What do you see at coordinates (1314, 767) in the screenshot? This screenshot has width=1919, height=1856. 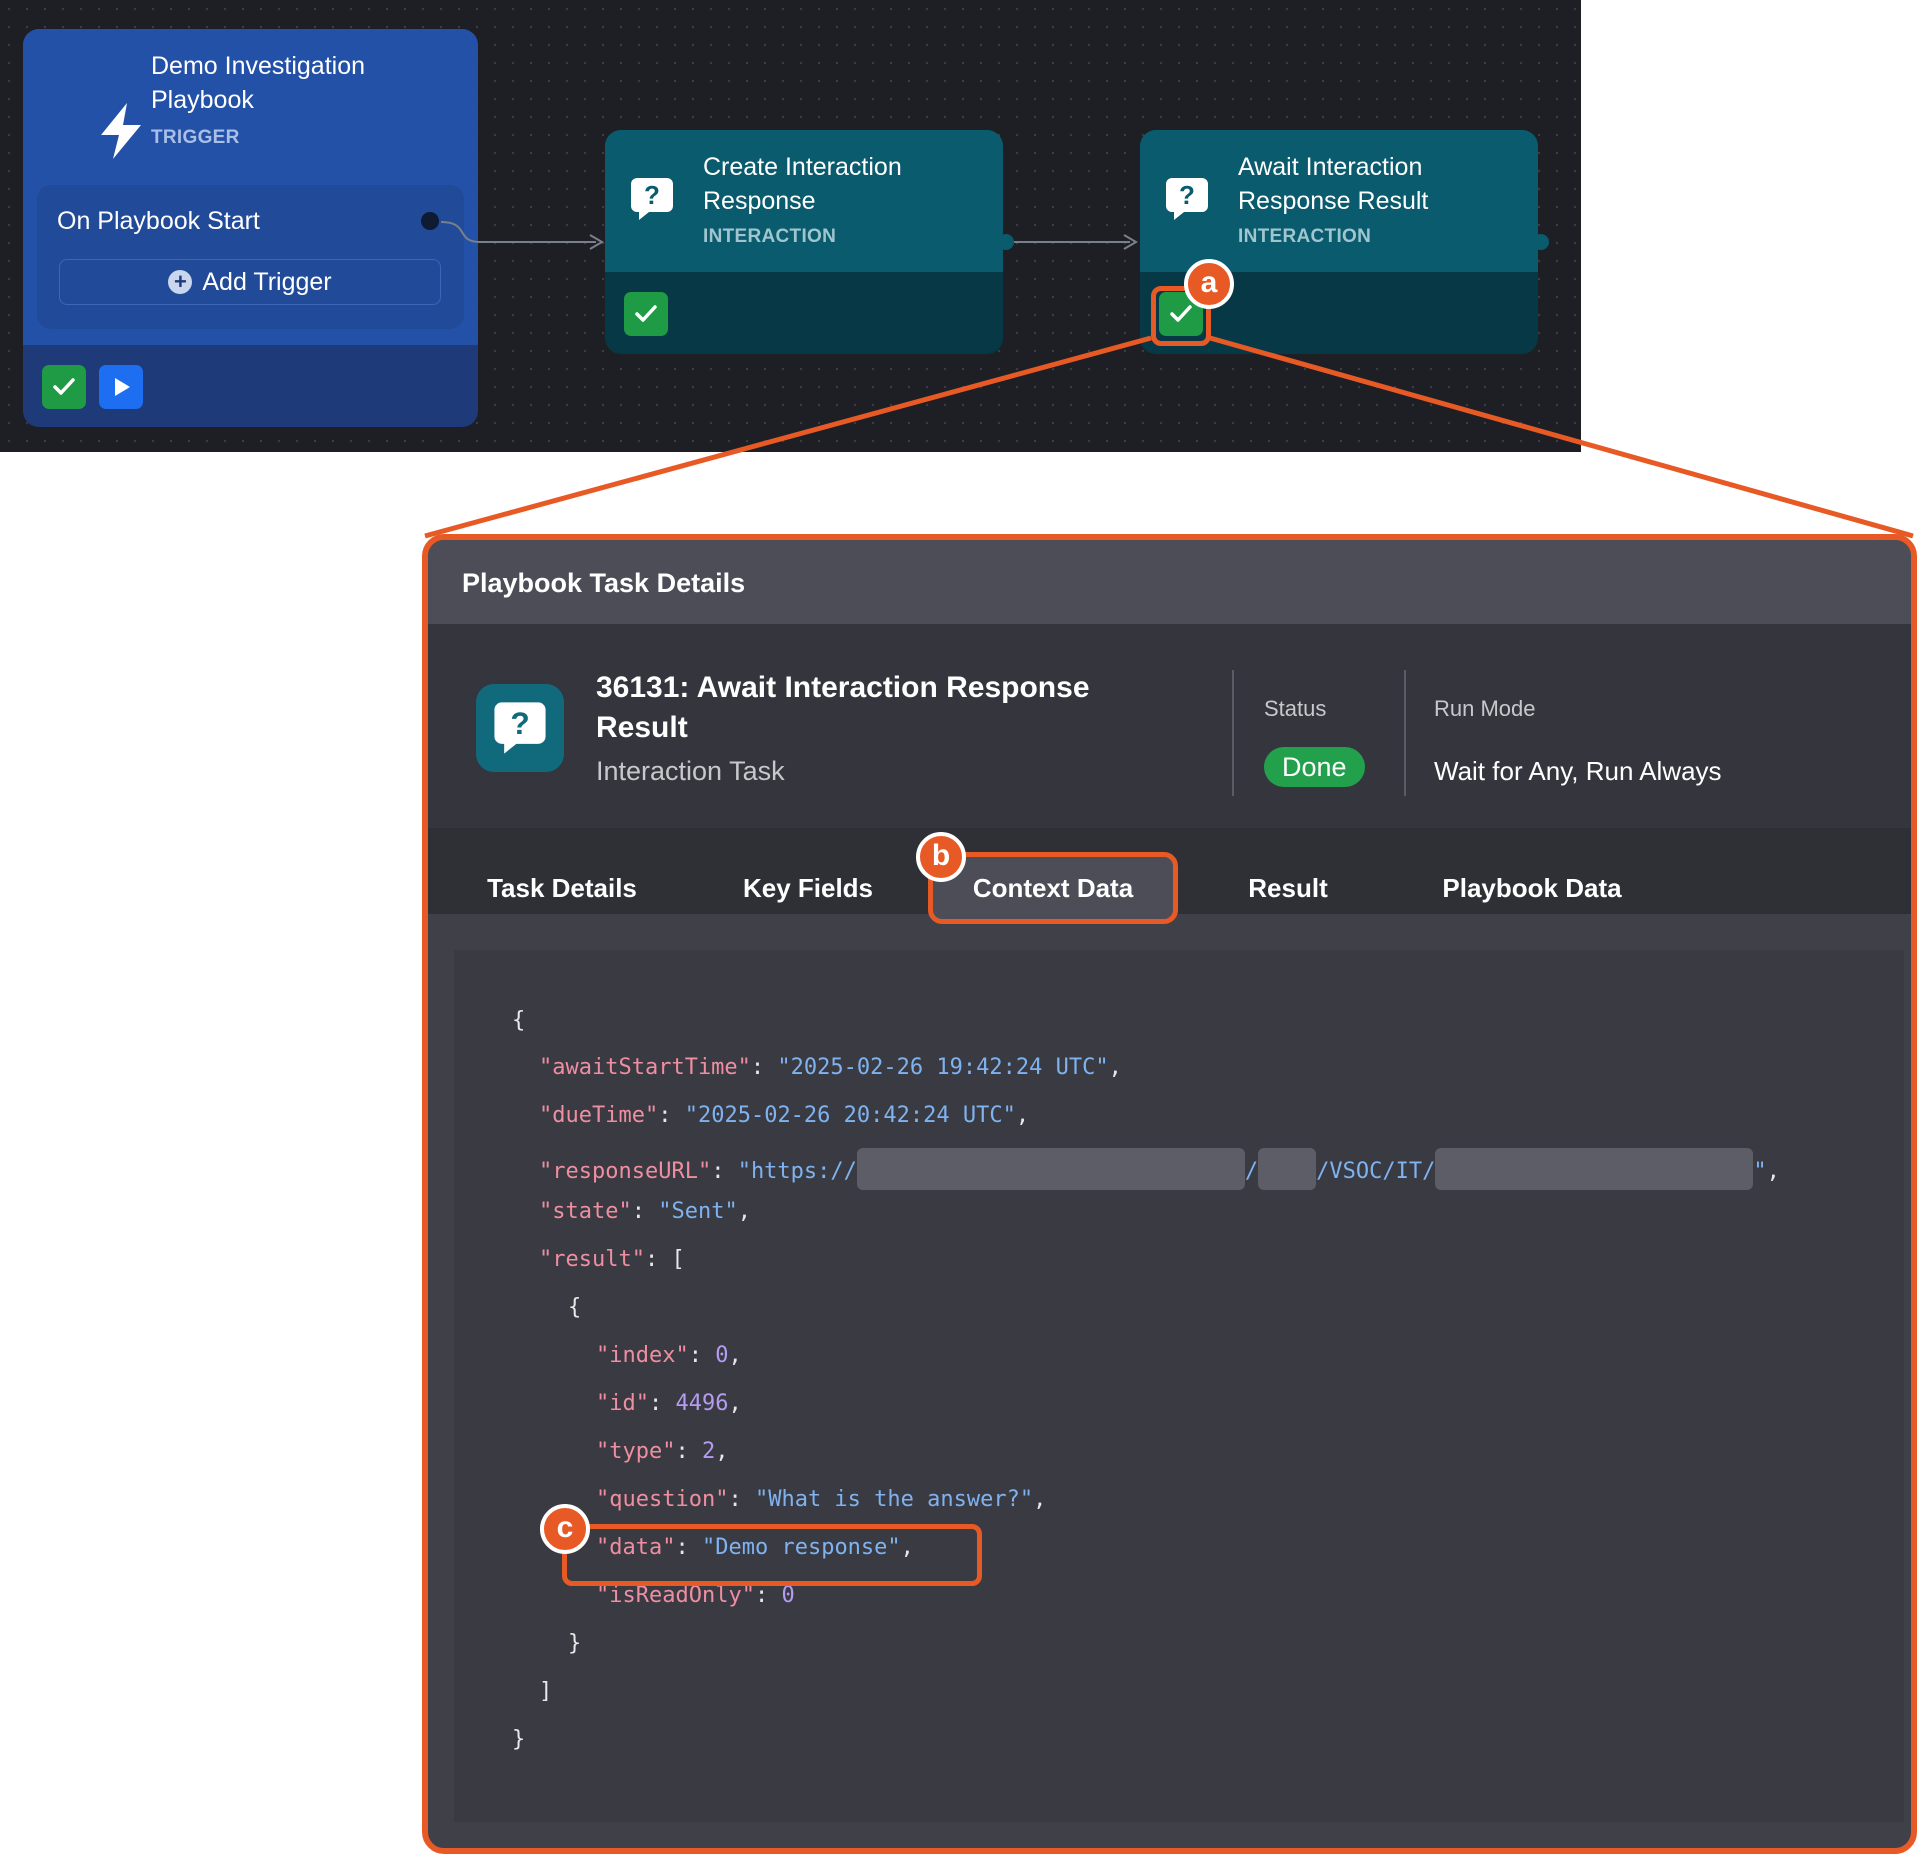 I see `status-badge: Done` at bounding box center [1314, 767].